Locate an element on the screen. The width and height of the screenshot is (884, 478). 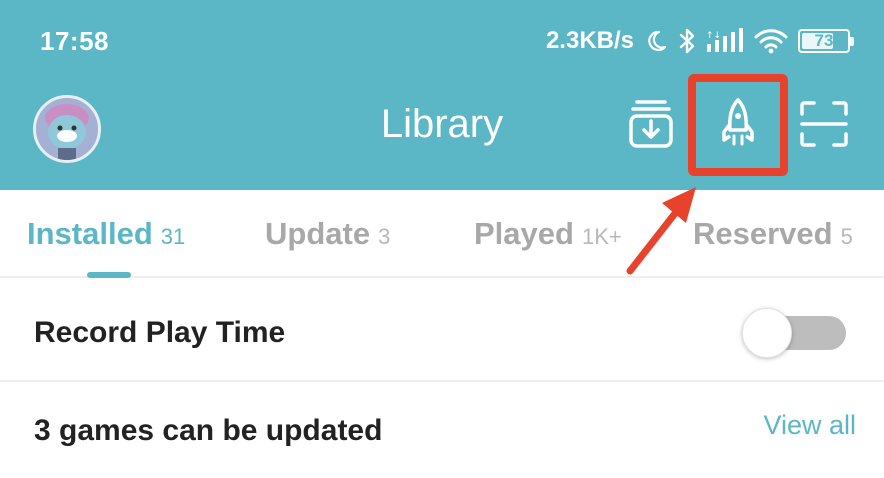
tab-installed: Installed 31 is located at coordinates (106, 236).